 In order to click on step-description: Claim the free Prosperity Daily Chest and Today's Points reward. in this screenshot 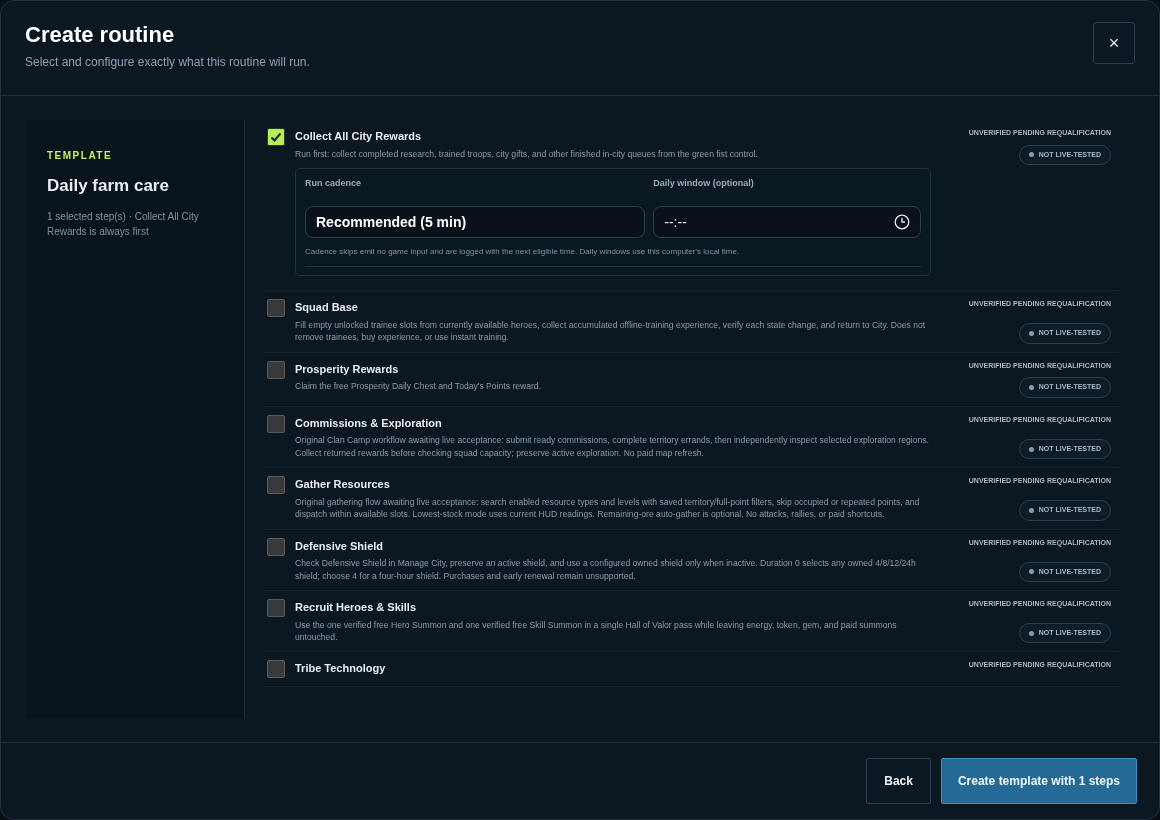, I will do `click(419, 386)`.